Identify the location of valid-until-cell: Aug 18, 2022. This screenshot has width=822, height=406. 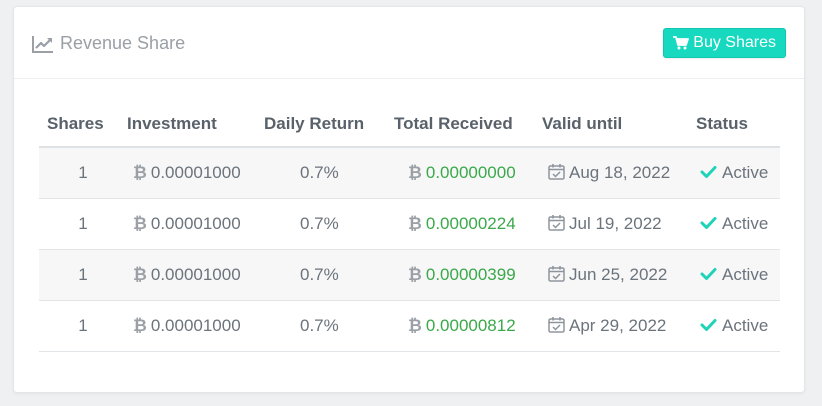
(619, 173).